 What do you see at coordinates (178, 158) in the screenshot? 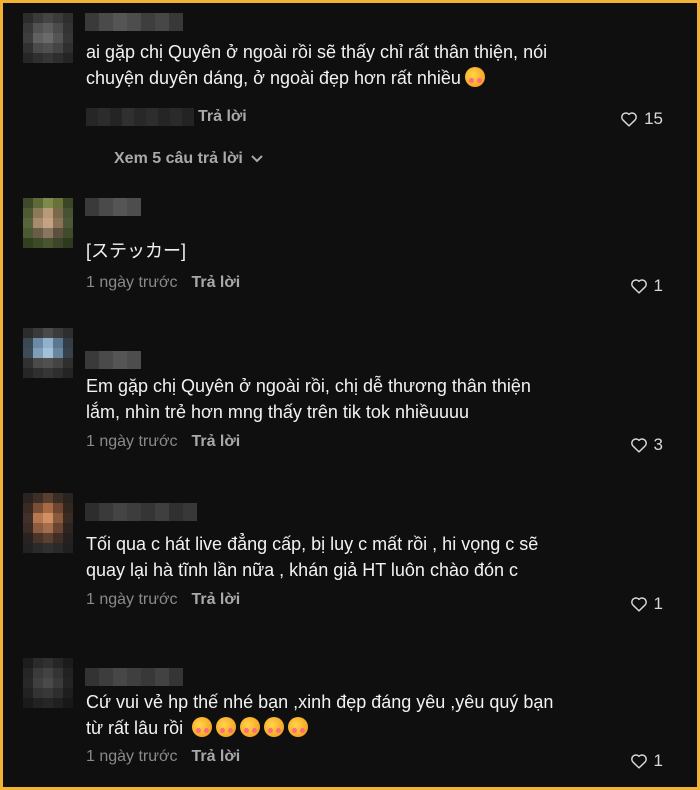
I see `view-replies-label: Xem 5 câu trả lời` at bounding box center [178, 158].